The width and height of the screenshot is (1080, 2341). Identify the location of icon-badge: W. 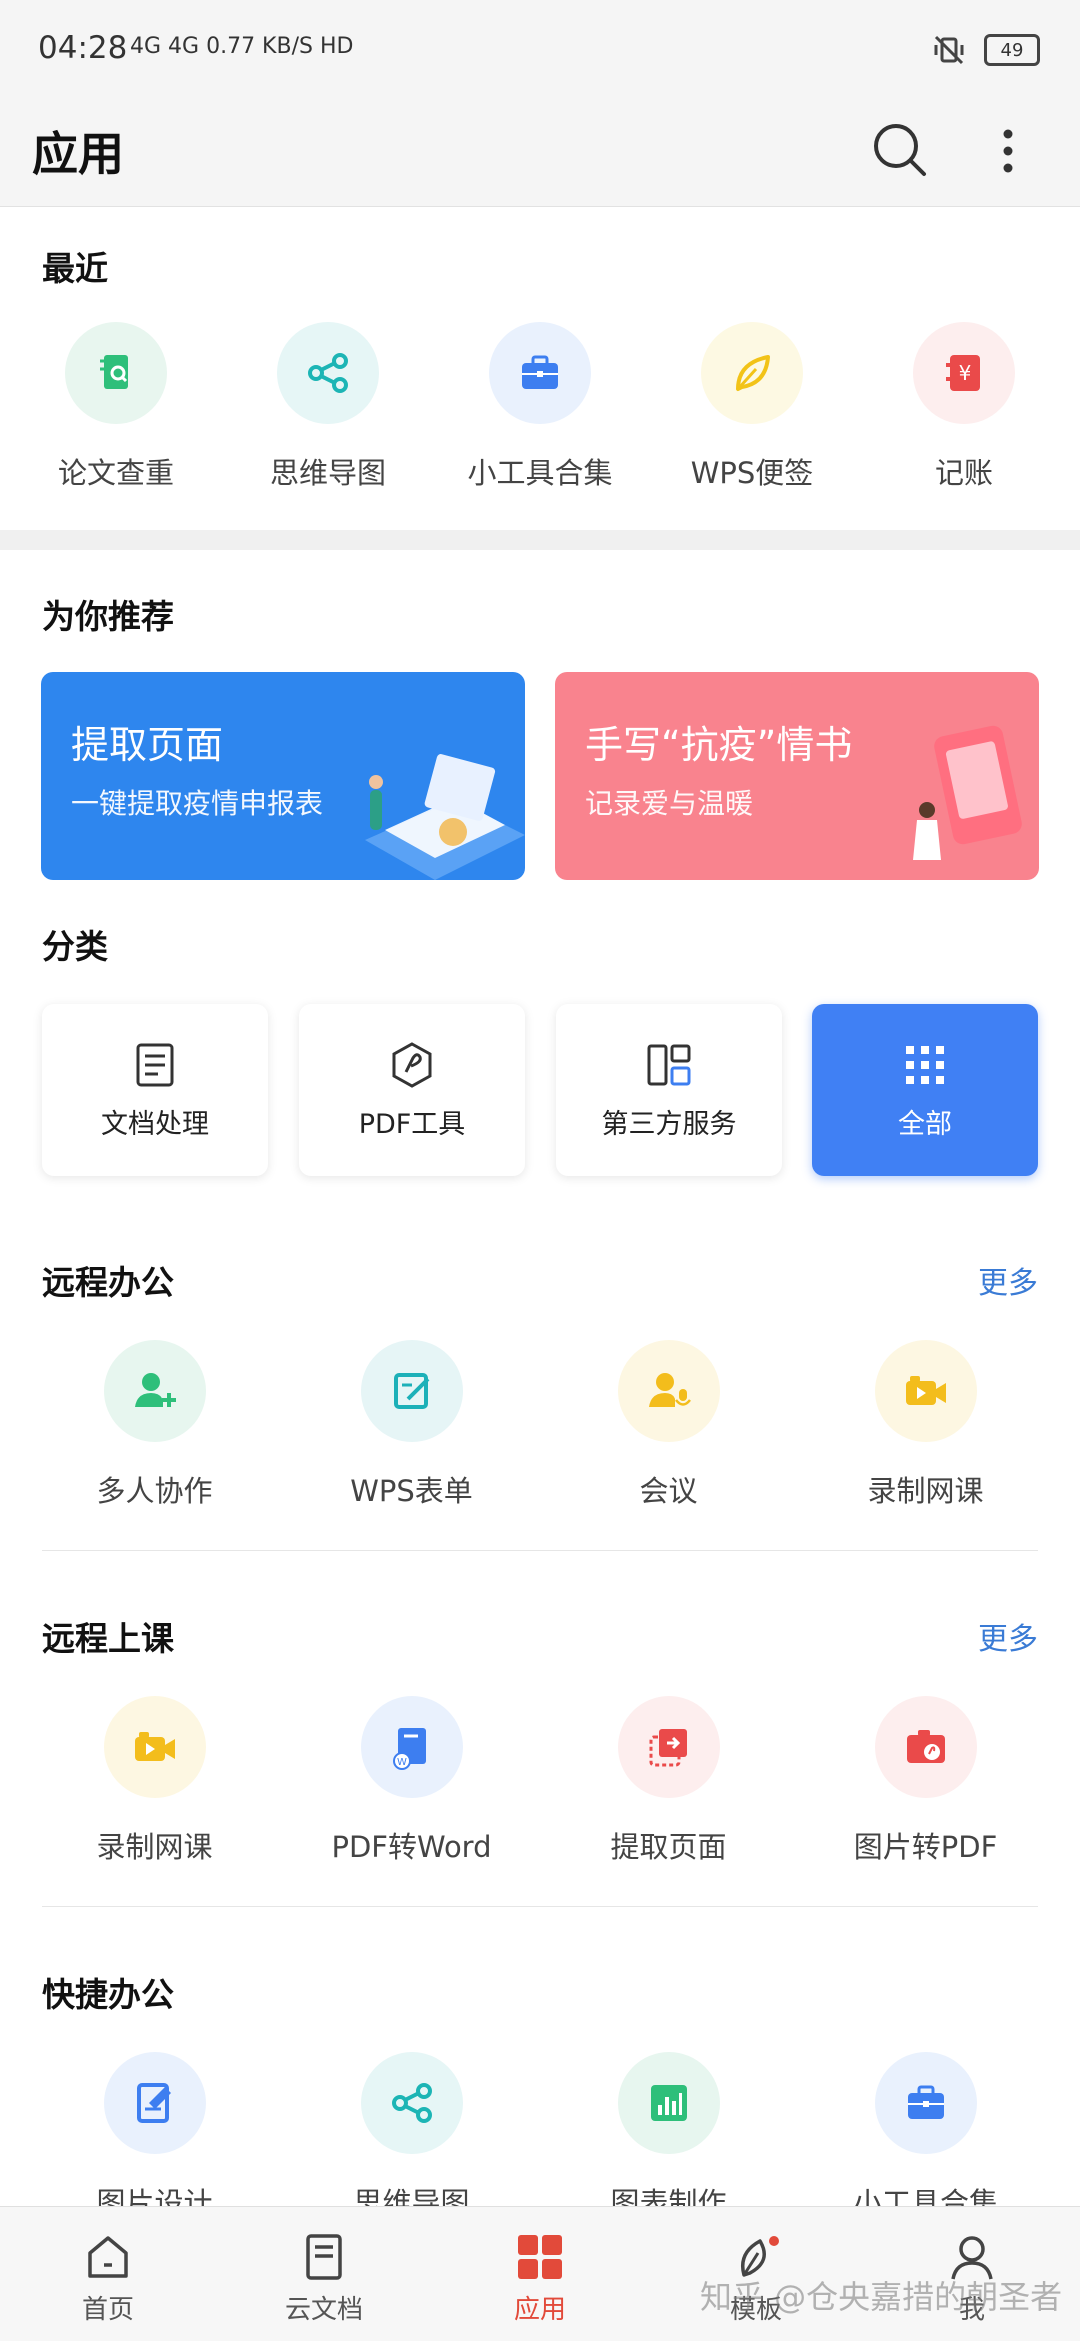
(411, 1747).